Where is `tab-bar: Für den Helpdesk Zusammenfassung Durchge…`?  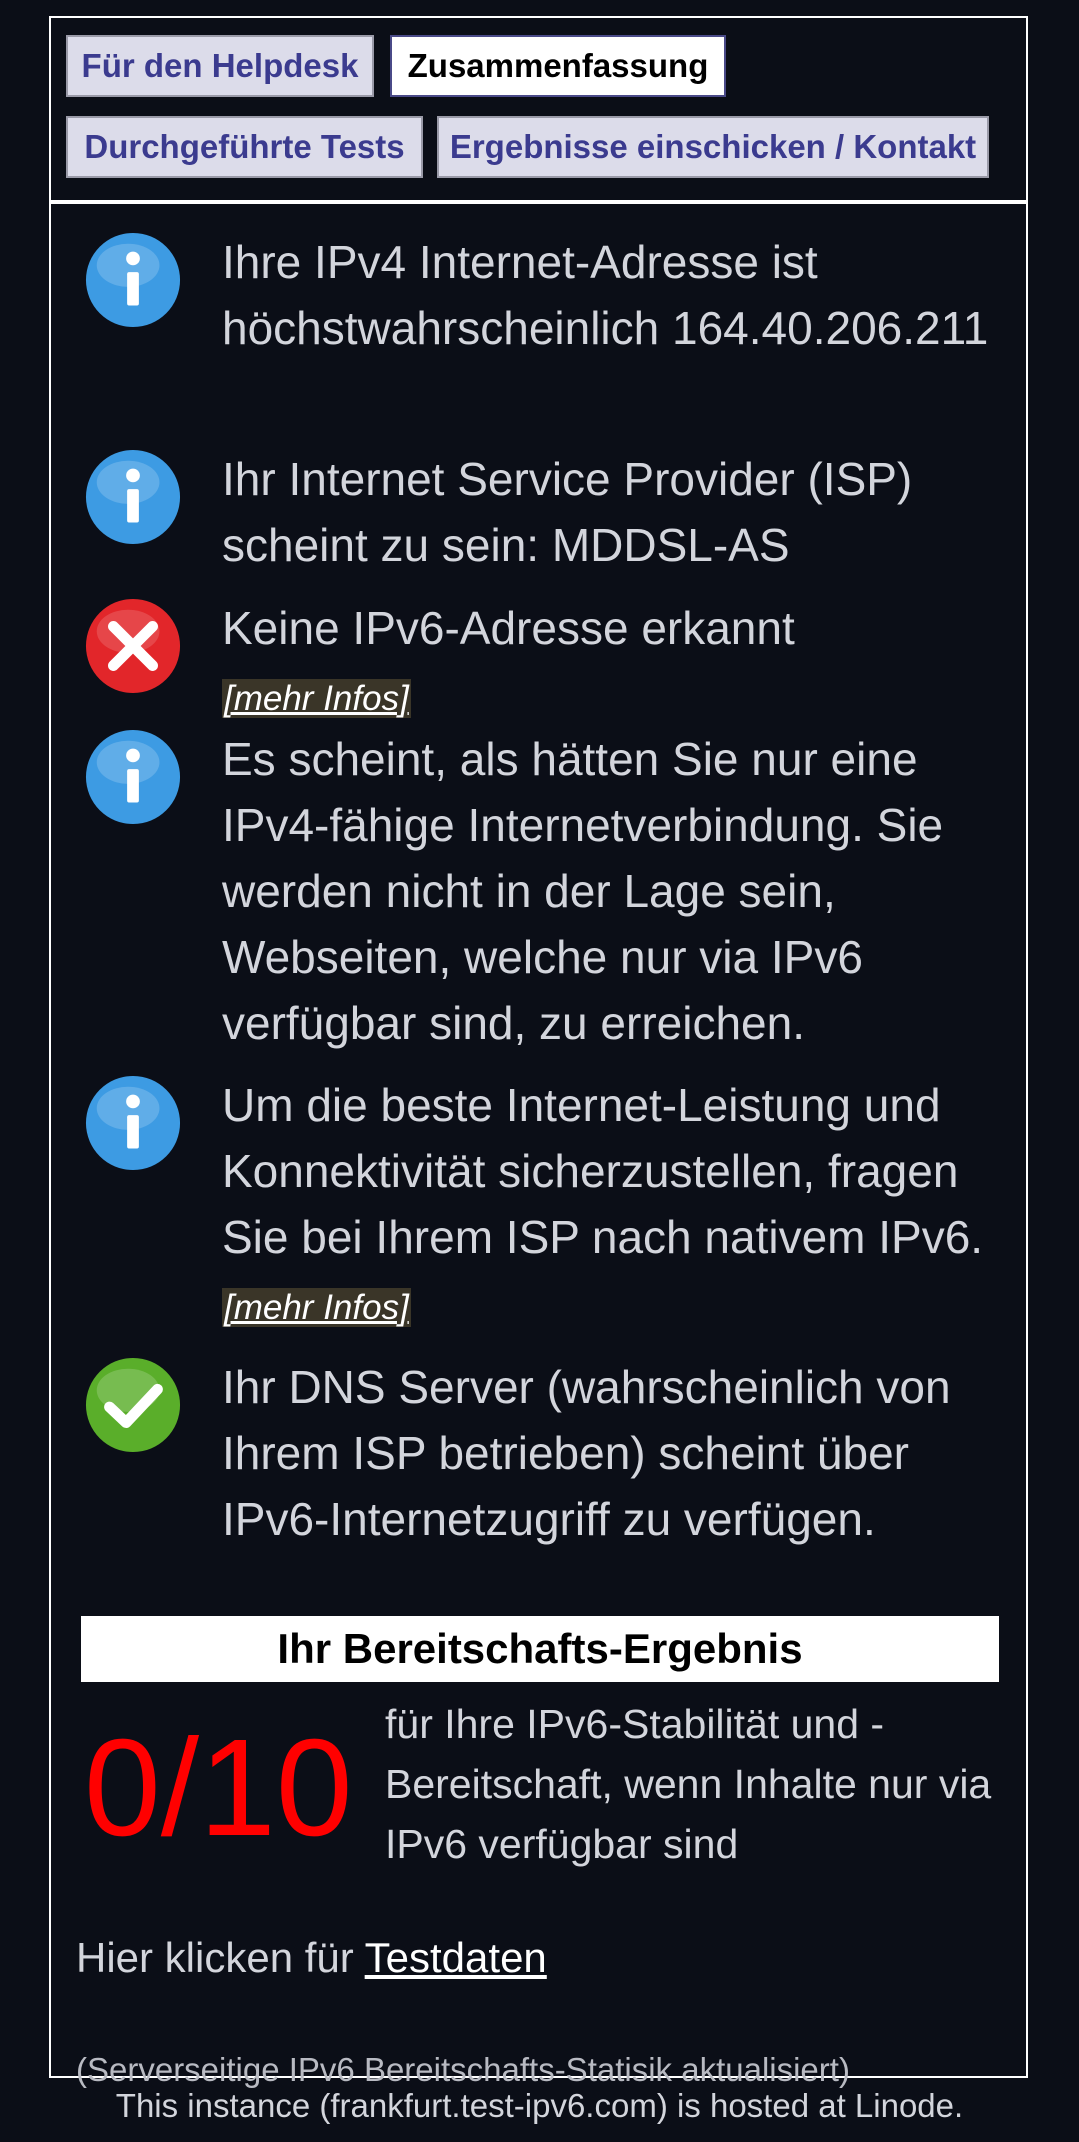 tab-bar: Für den Helpdesk Zusammenfassung Durchge… is located at coordinates (538, 109).